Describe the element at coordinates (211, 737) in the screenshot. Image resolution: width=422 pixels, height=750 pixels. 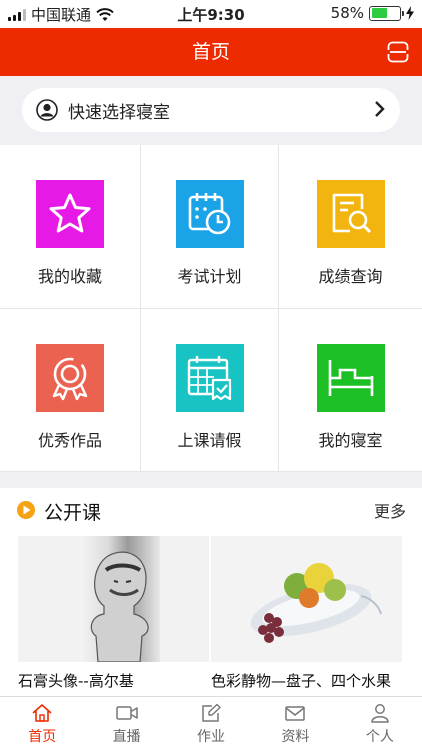
I see `tab-label: 作业` at that location.